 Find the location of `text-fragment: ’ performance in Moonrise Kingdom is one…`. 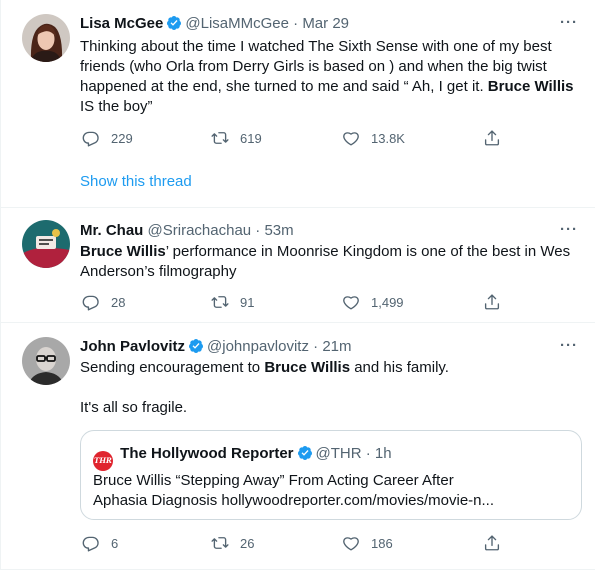

text-fragment: ’ performance in Moonrise Kingdom is one… is located at coordinates (368, 251).